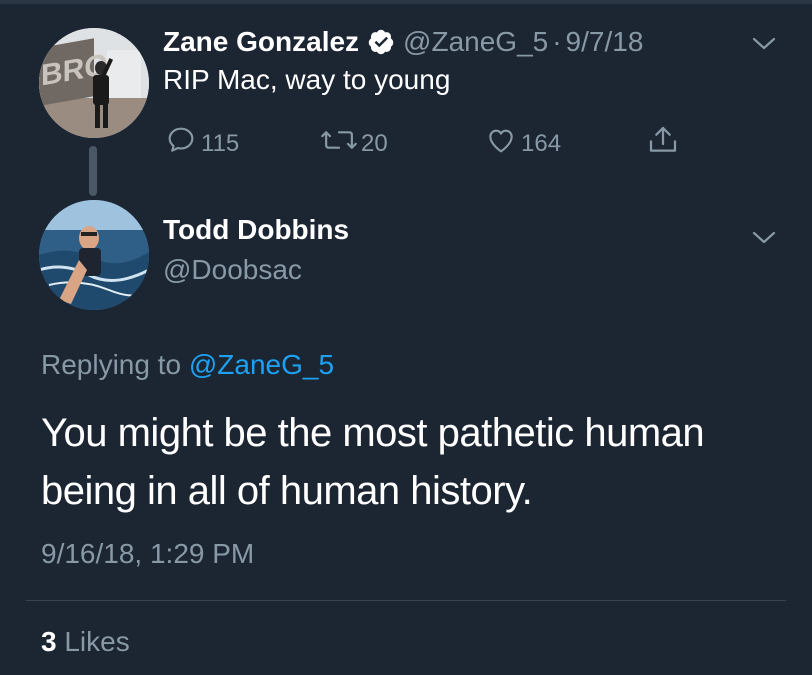  I want to click on share-icon, so click(665, 143).